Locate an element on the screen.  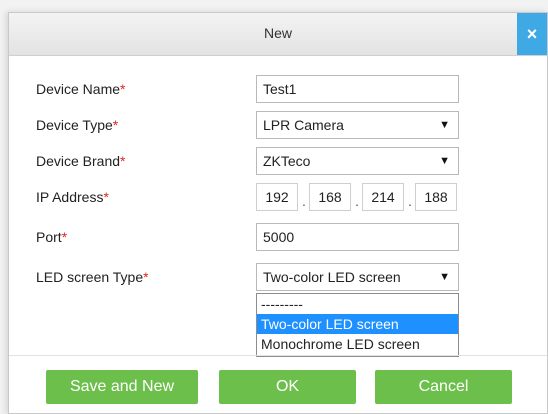
device-brand-label: Device Brand* is located at coordinates (81, 161).